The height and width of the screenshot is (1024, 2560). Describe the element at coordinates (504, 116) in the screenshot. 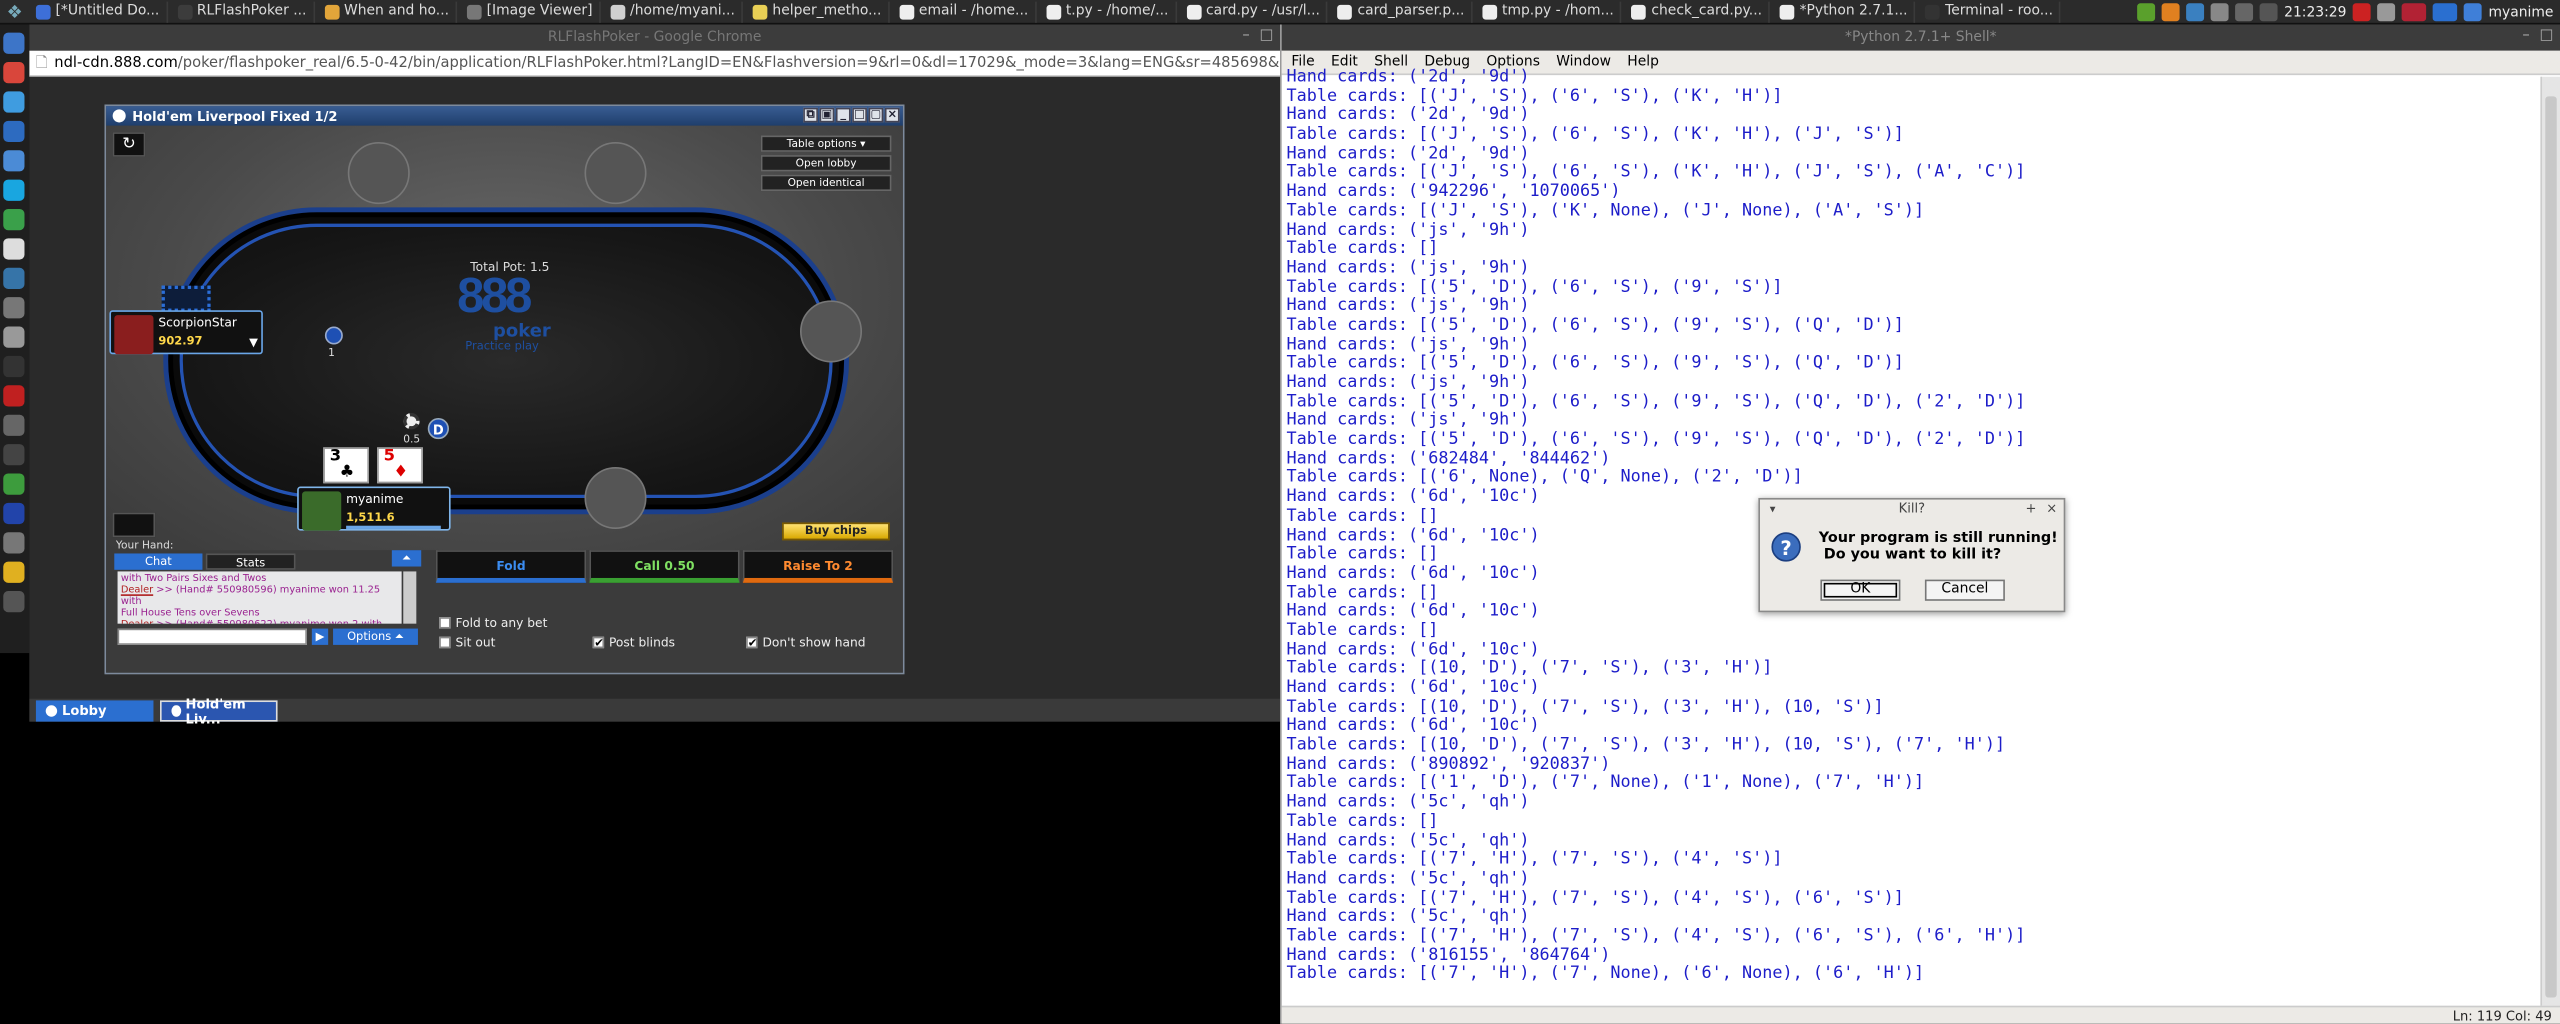

I see `poker-titlebar: Hold'em Liverpool Fixed 1/2 ⧉ ▣ _ □ ▢ ×` at that location.